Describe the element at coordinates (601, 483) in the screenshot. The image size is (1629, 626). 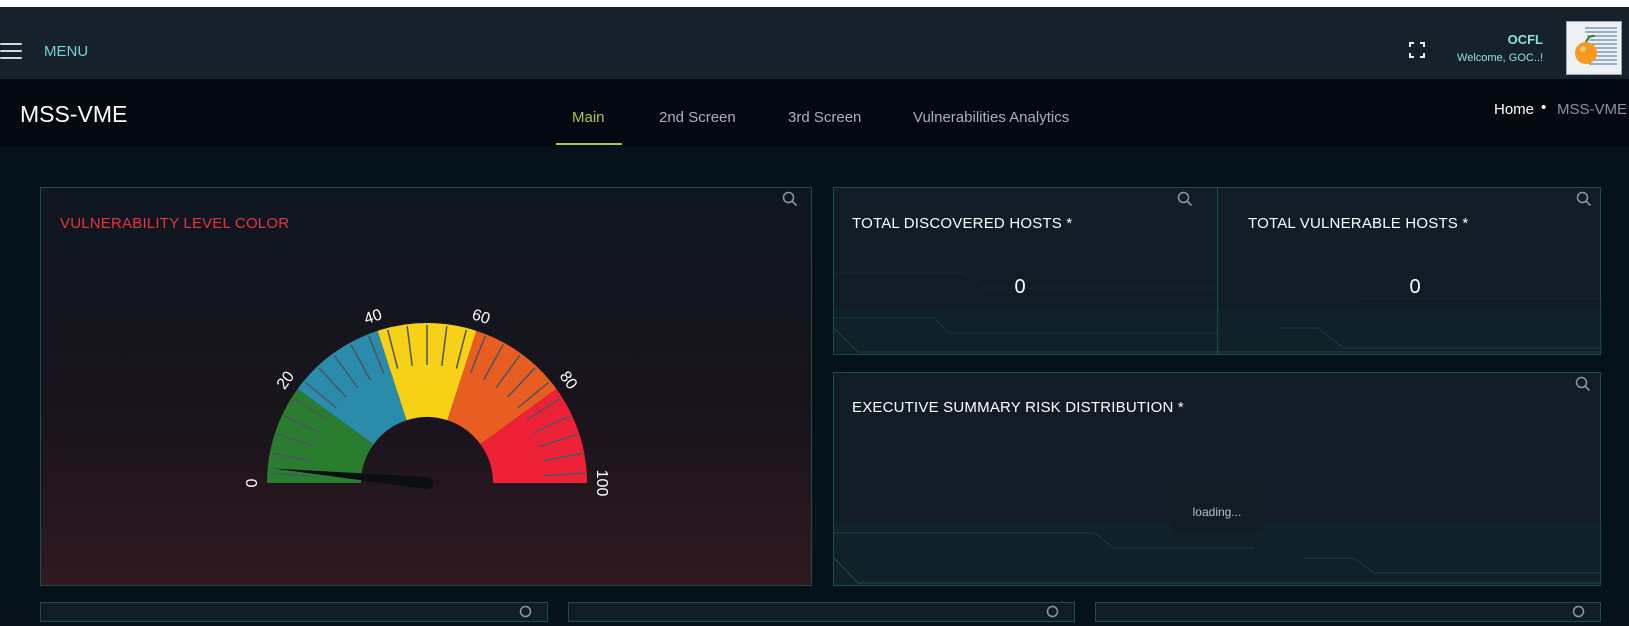
I see `gauge-tick-label: 100` at that location.